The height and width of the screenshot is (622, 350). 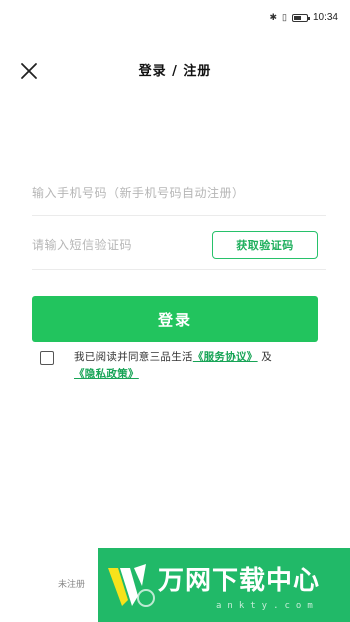 What do you see at coordinates (225, 357) in the screenshot?
I see `service-agreement-link: 《服务协议》` at bounding box center [225, 357].